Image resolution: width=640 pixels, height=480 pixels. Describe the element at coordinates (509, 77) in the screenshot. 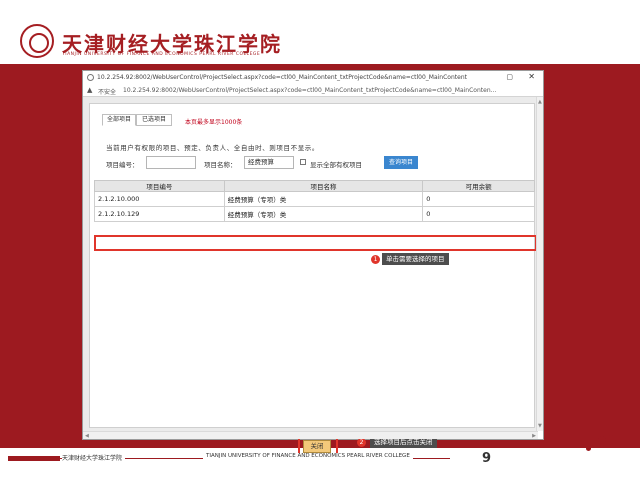

I see `minimize-icon: ▢` at that location.